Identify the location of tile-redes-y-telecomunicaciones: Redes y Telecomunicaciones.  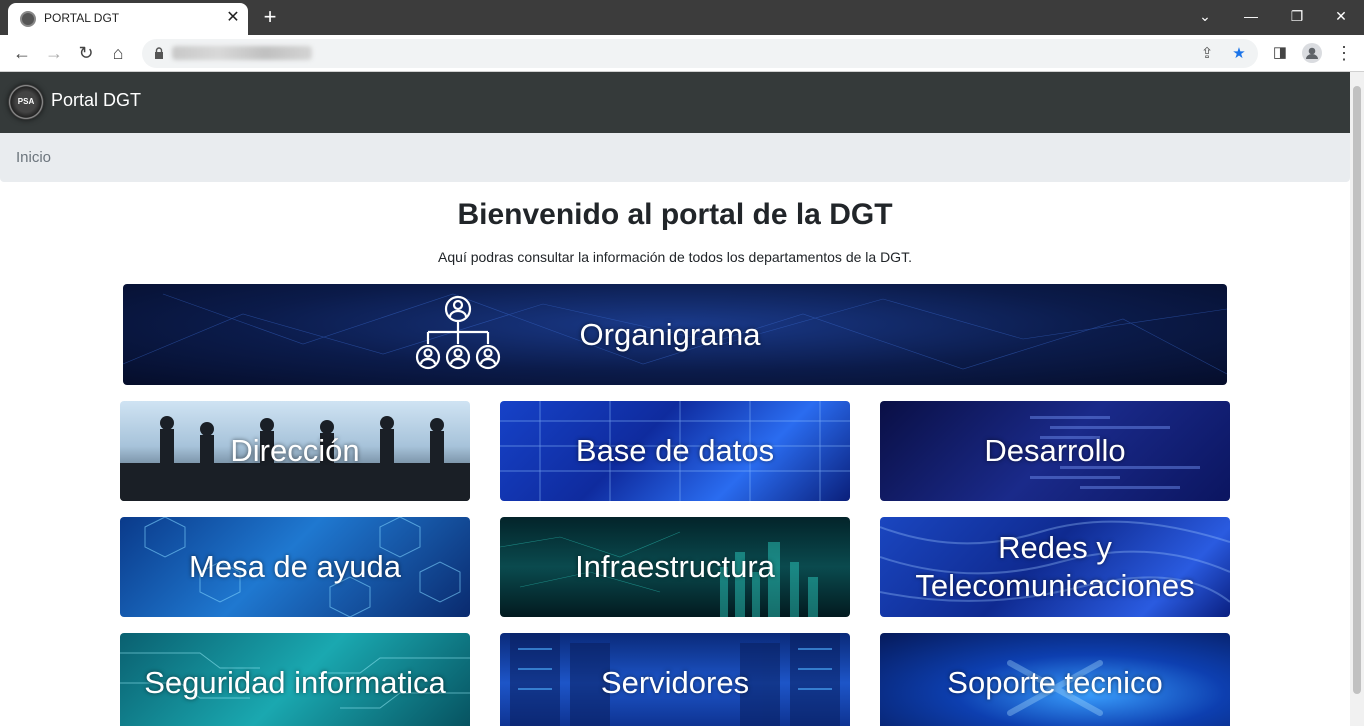
(1055, 567).